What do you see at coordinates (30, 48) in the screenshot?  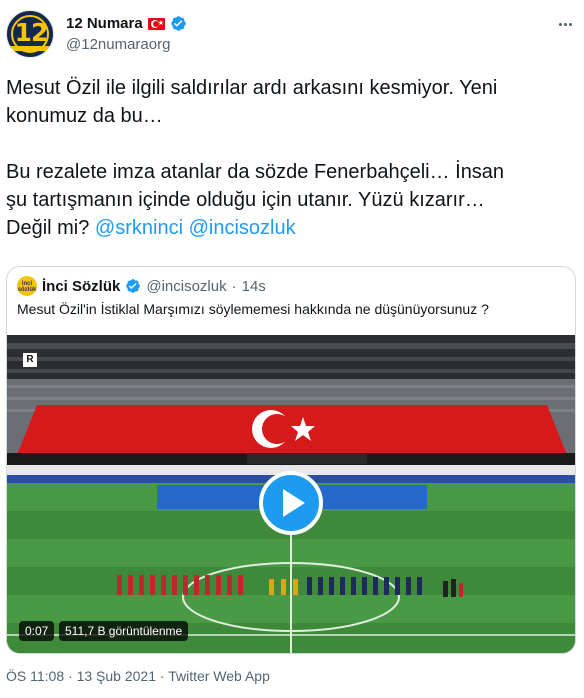 I see `avatar-strip` at bounding box center [30, 48].